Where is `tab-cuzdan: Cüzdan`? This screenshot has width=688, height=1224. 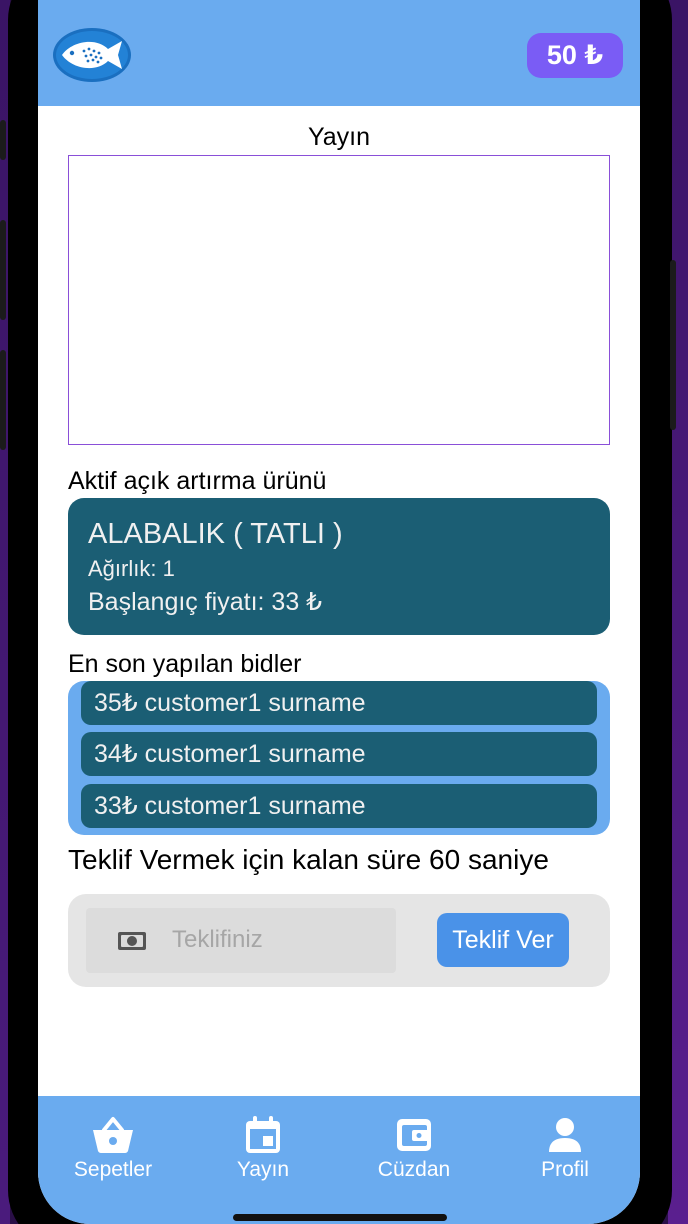 tab-cuzdan: Cüzdan is located at coordinates (414, 1156).